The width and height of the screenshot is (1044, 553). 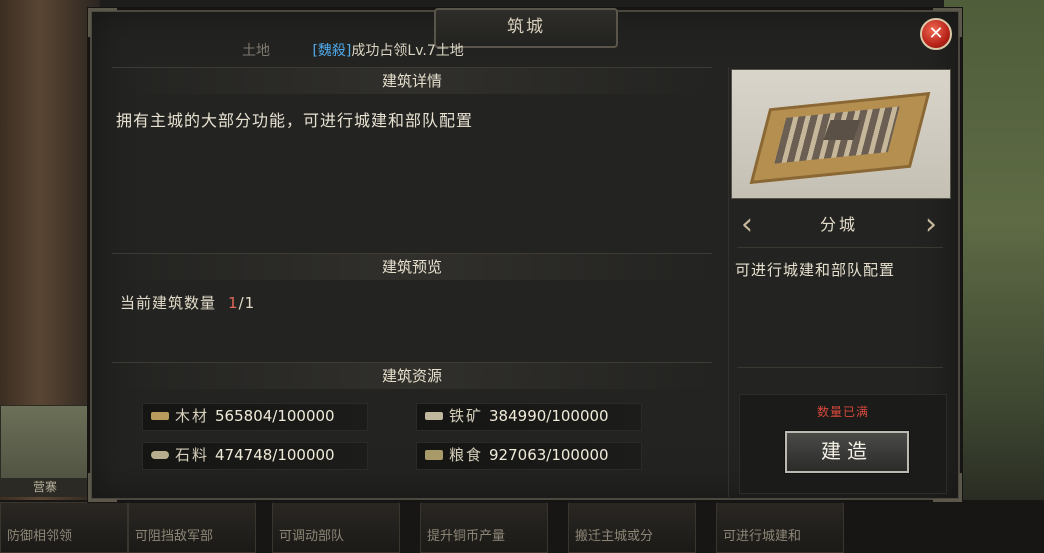 What do you see at coordinates (233, 303) in the screenshot?
I see `building-count-current: 1` at bounding box center [233, 303].